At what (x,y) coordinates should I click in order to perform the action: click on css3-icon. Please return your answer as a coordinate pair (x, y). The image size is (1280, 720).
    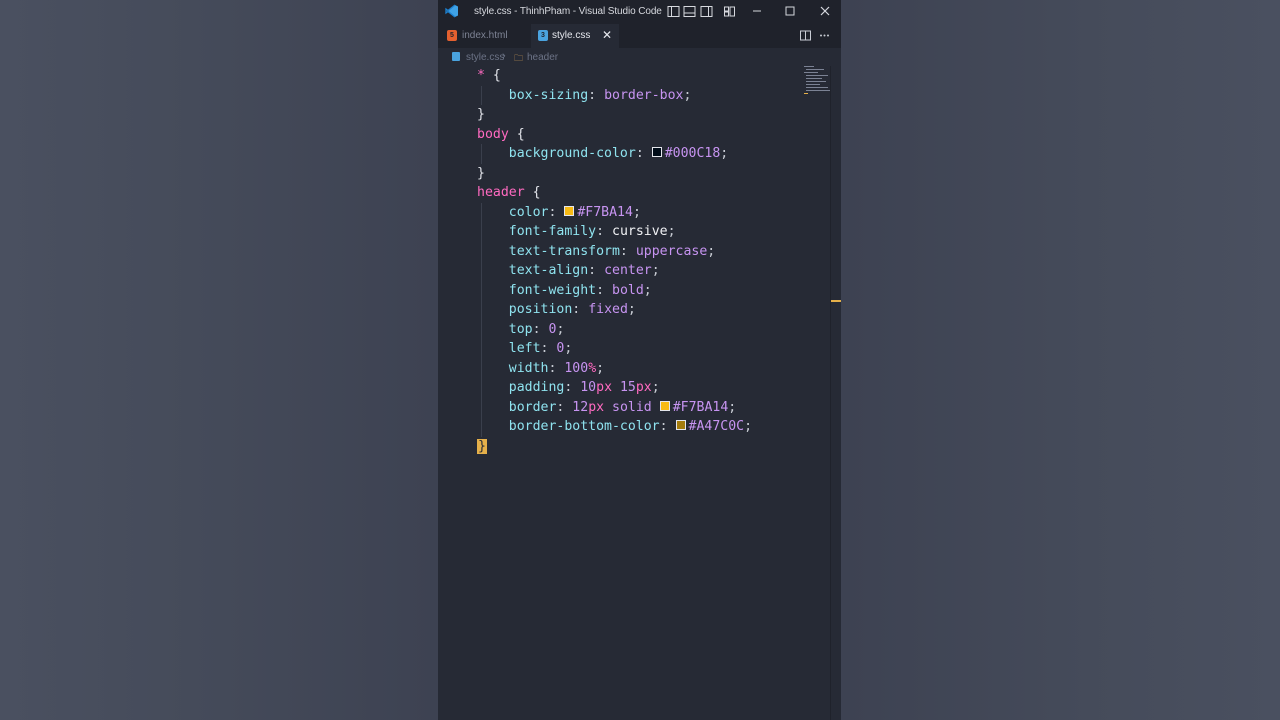
    Looking at the image, I should click on (456, 56).